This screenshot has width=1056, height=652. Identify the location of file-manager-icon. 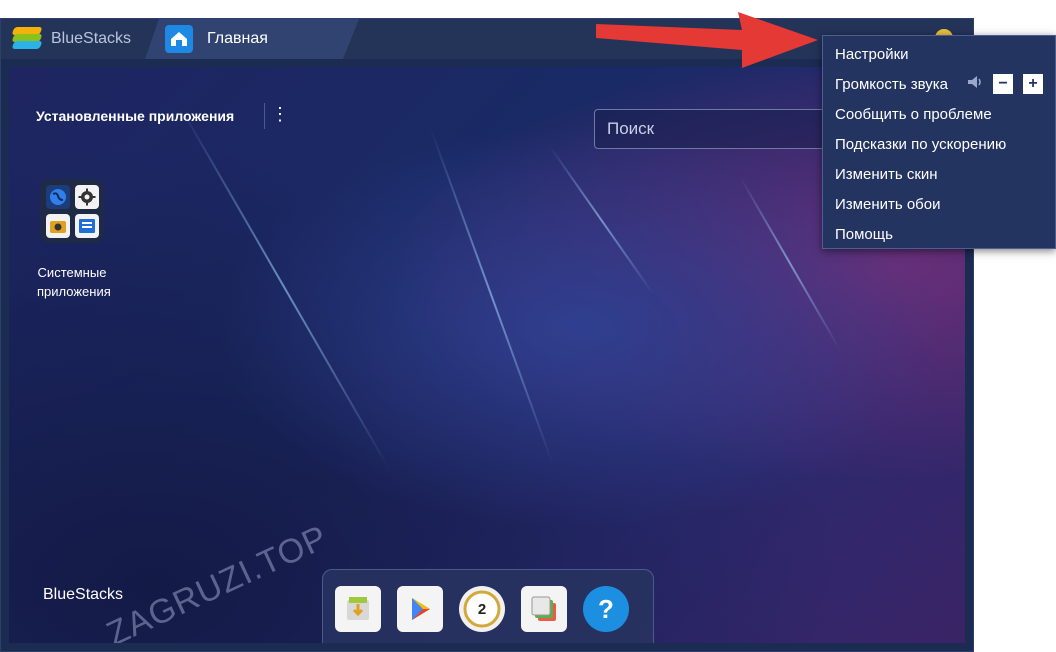
(86, 225).